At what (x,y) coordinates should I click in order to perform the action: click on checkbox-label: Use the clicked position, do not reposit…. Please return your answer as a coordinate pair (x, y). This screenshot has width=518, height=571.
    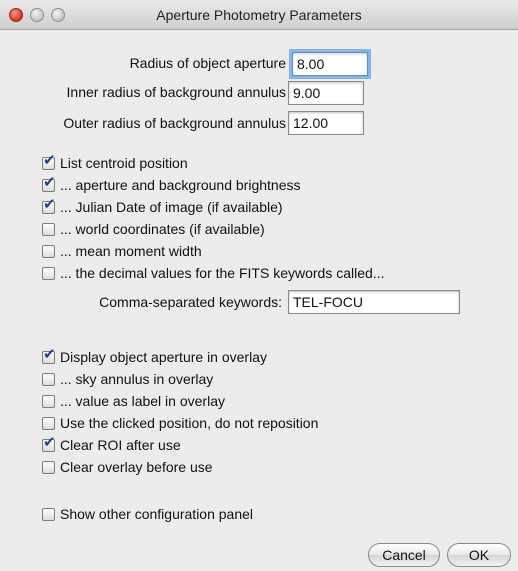
    Looking at the image, I should click on (189, 423).